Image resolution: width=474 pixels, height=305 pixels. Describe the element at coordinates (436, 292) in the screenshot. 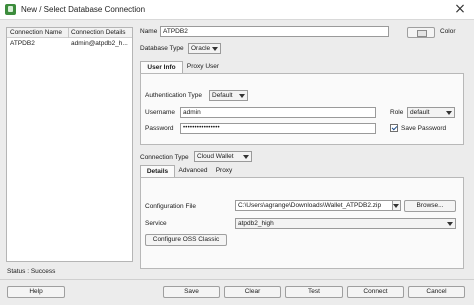

I see `cancel-button: Cancel` at that location.